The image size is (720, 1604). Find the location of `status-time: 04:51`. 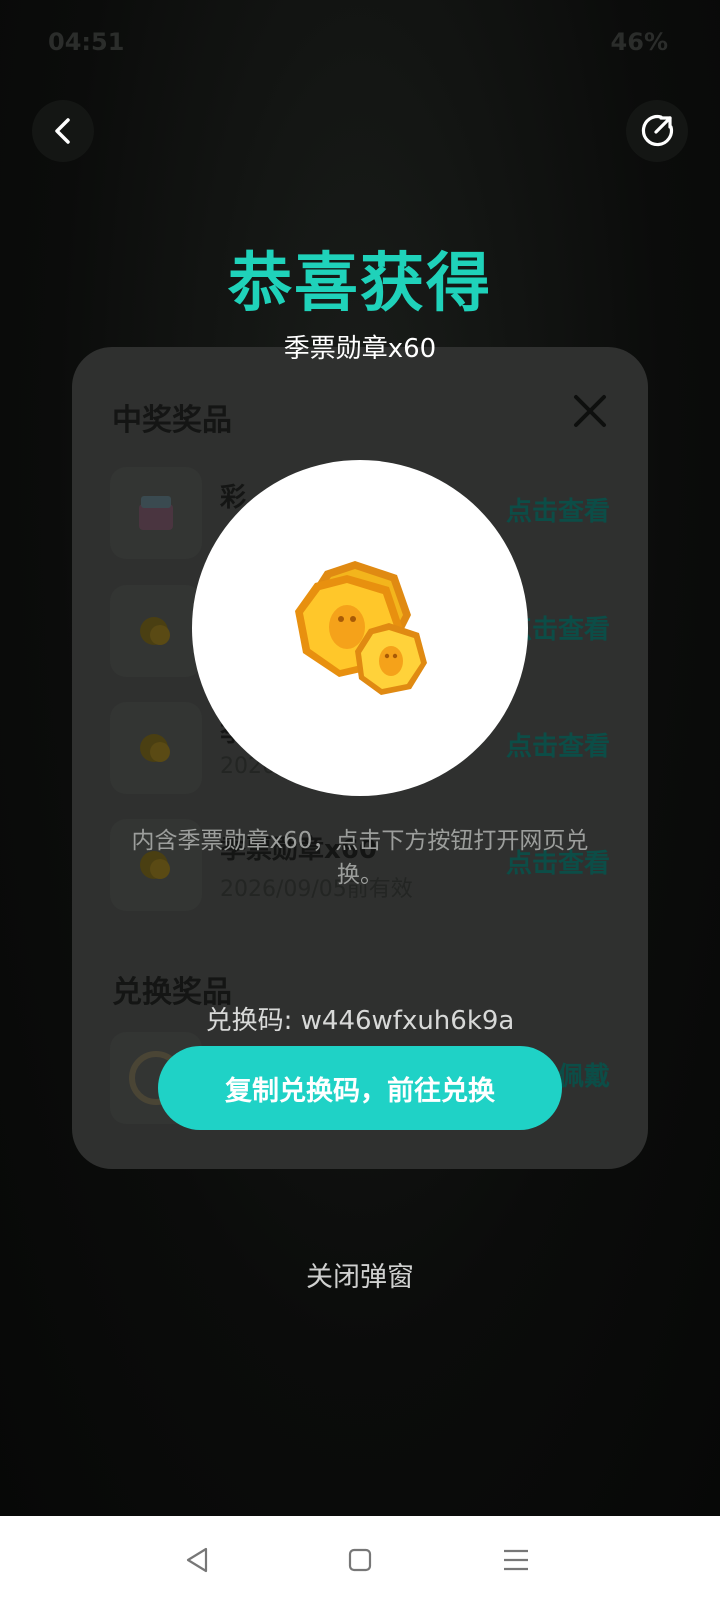

status-time: 04:51 is located at coordinates (86, 42).